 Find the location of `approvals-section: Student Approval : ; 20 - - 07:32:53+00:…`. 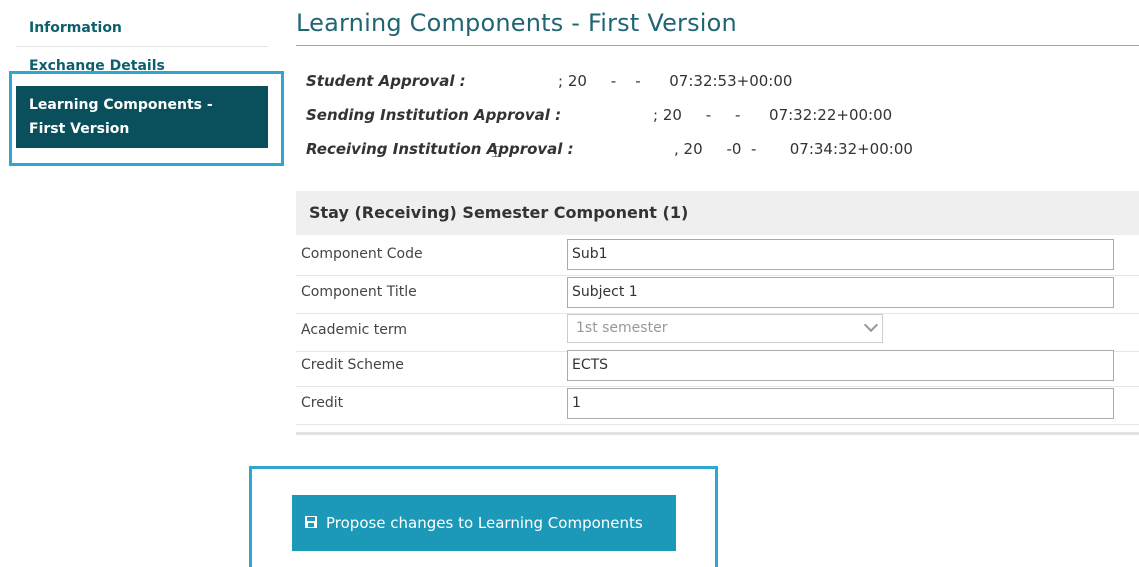

approvals-section: Student Approval : ; 20 - - 07:32:53+00:… is located at coordinates (716, 123).